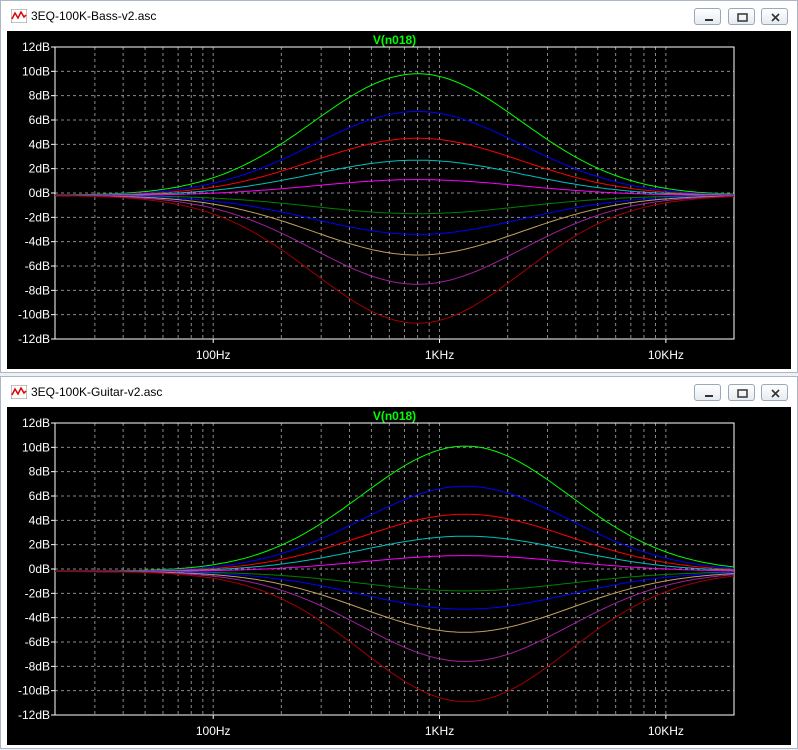 The image size is (798, 750). I want to click on window-title: 3EQ-100K-Guitar-v2.asc, so click(97, 392).